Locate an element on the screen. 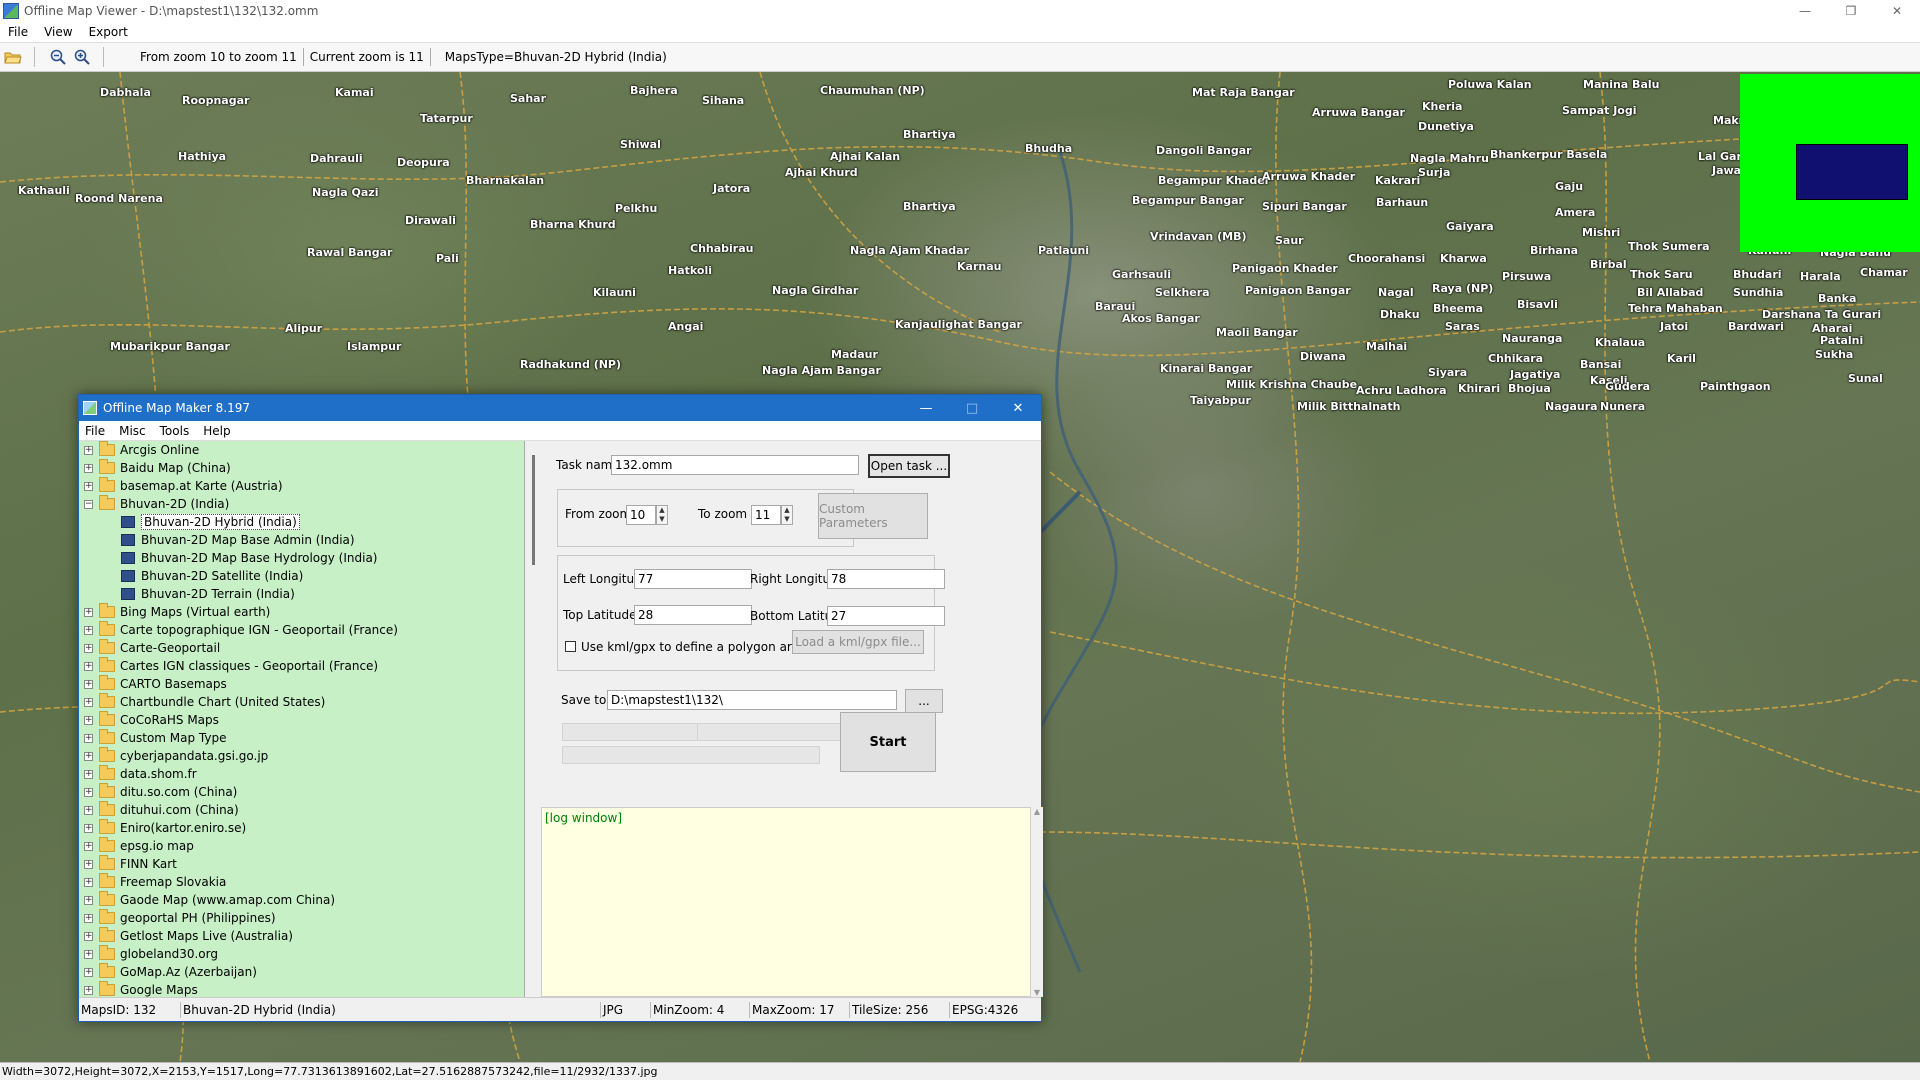 This screenshot has width=1920, height=1080. from-zoom-label: From zoom is located at coordinates (598, 514).